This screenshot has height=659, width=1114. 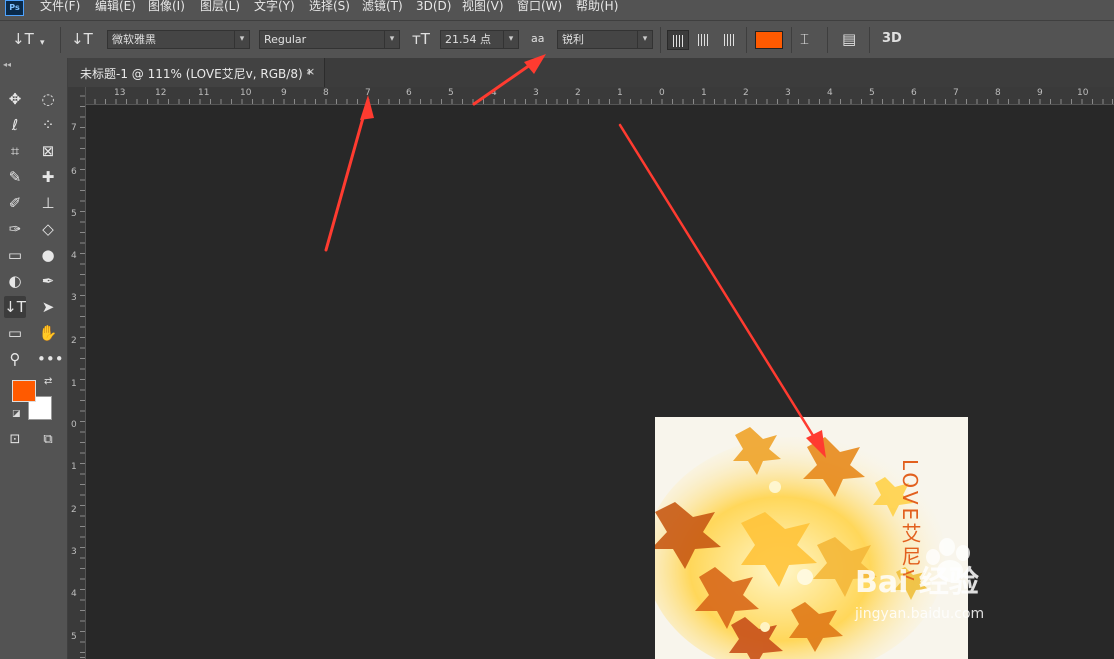 What do you see at coordinates (347, 175) in the screenshot?
I see `annotation-arrow-ruler` at bounding box center [347, 175].